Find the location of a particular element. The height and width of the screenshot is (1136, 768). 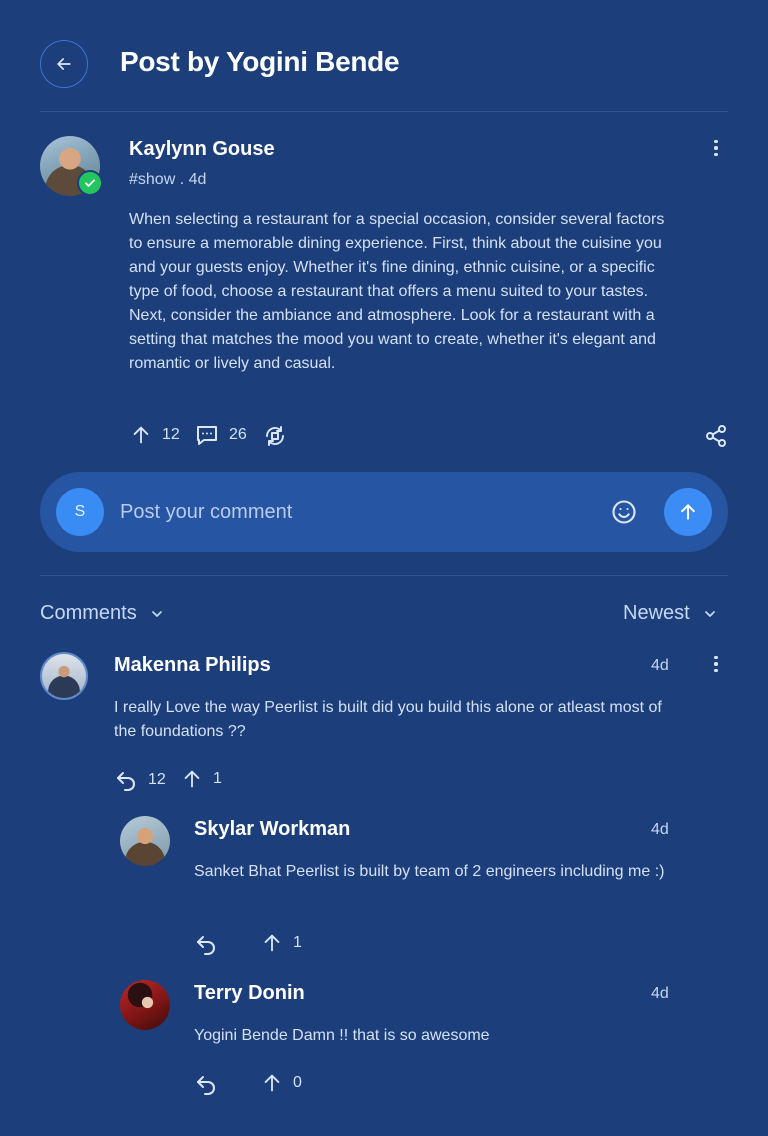

comment-icon is located at coordinates (207, 435).